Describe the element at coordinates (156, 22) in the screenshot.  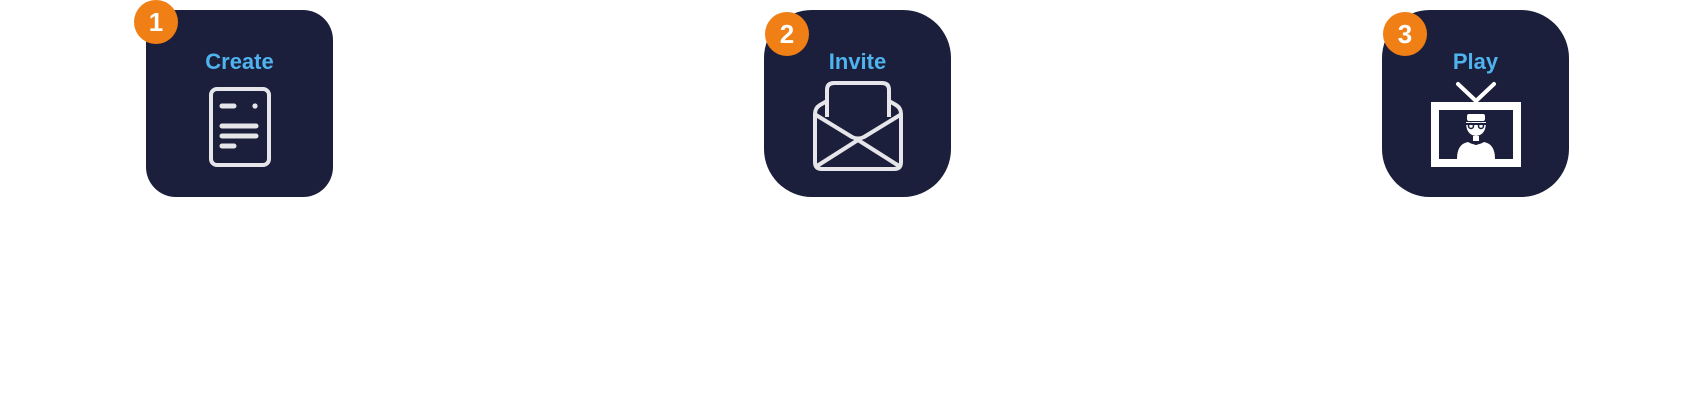
I see `step-1-badge: 1` at that location.